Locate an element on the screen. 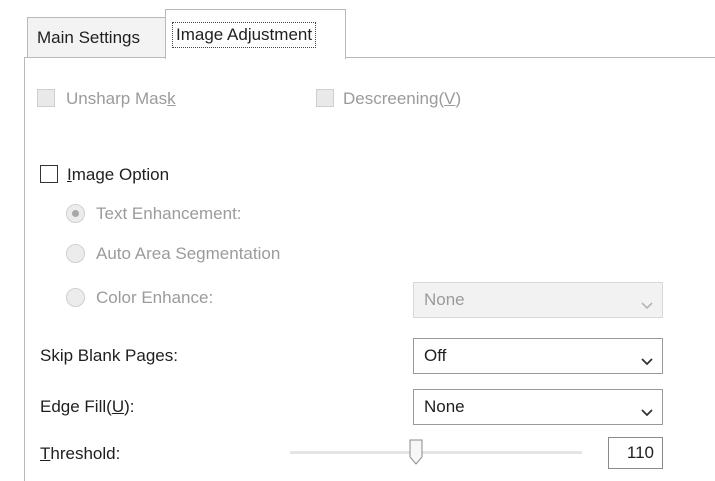  unsharp-mask-checkbox is located at coordinates (46, 98).